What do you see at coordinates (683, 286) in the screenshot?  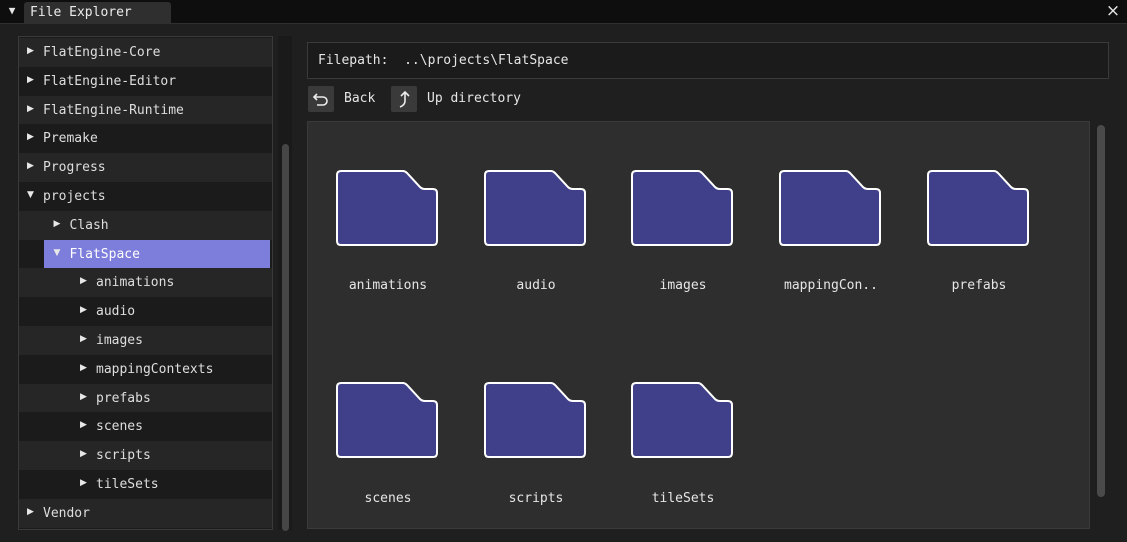 I see `folder-label-images: images` at bounding box center [683, 286].